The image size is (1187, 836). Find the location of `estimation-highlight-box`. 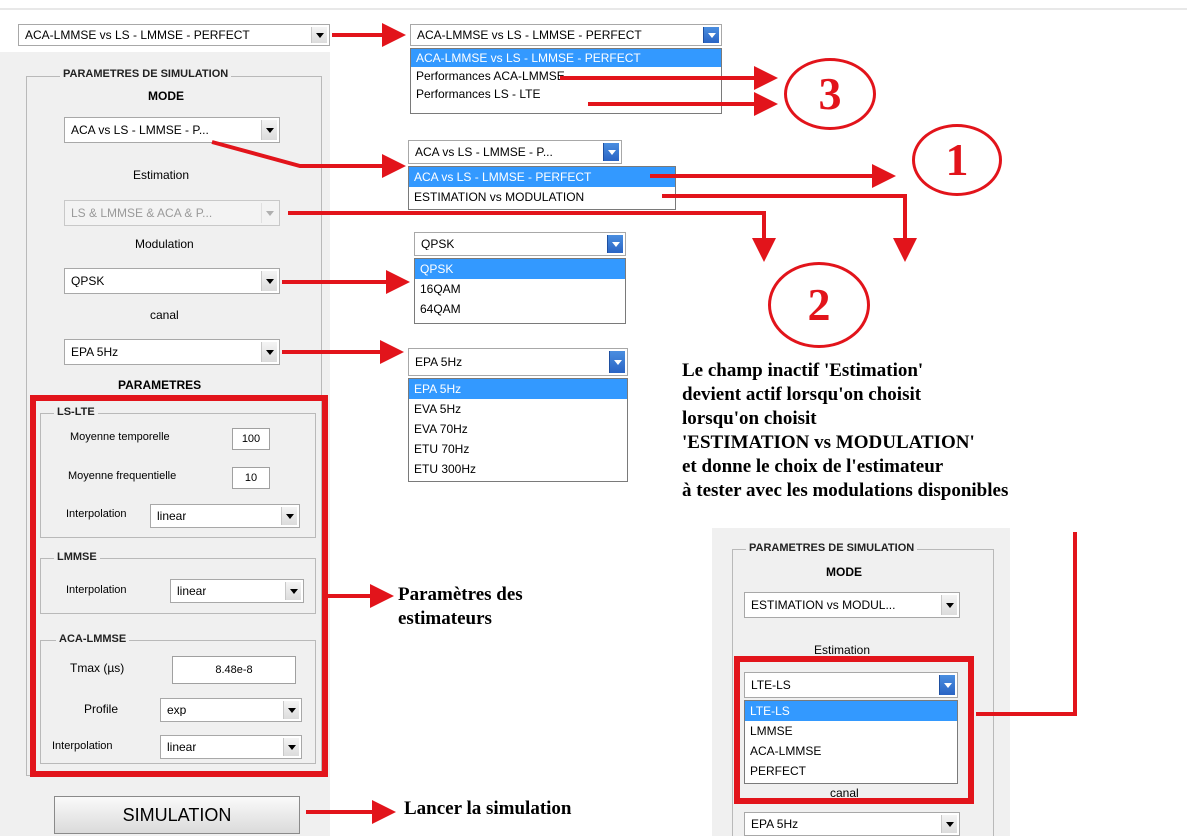

estimation-highlight-box is located at coordinates (854, 730).